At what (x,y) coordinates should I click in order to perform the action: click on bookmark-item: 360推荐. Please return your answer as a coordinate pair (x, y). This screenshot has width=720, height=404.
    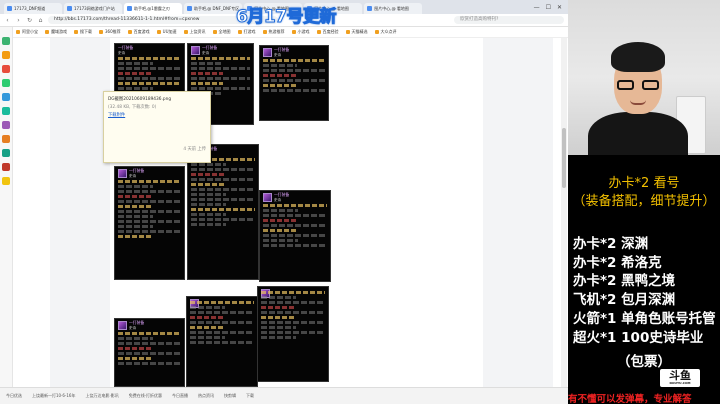
    Looking at the image, I should click on (110, 32).